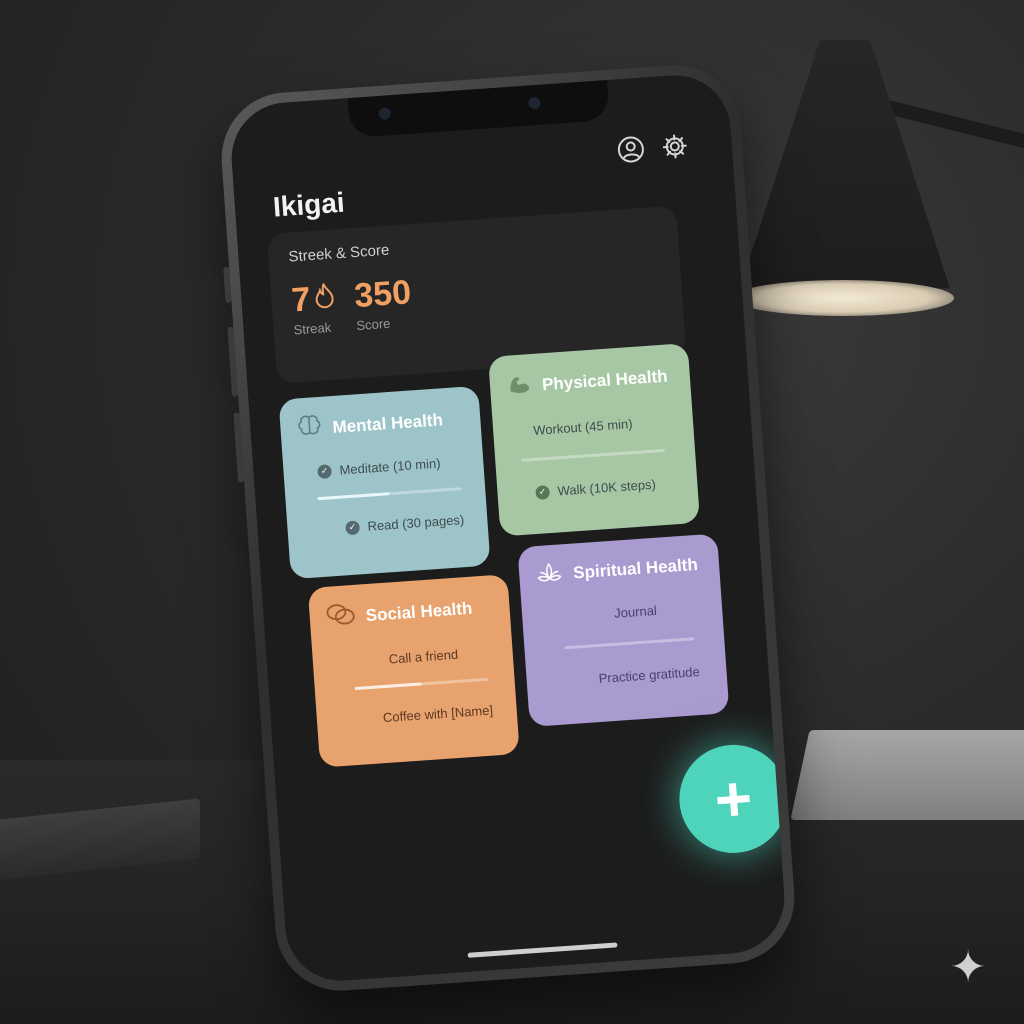  What do you see at coordinates (635, 568) in the screenshot?
I see `card-title: Spiritual Health` at bounding box center [635, 568].